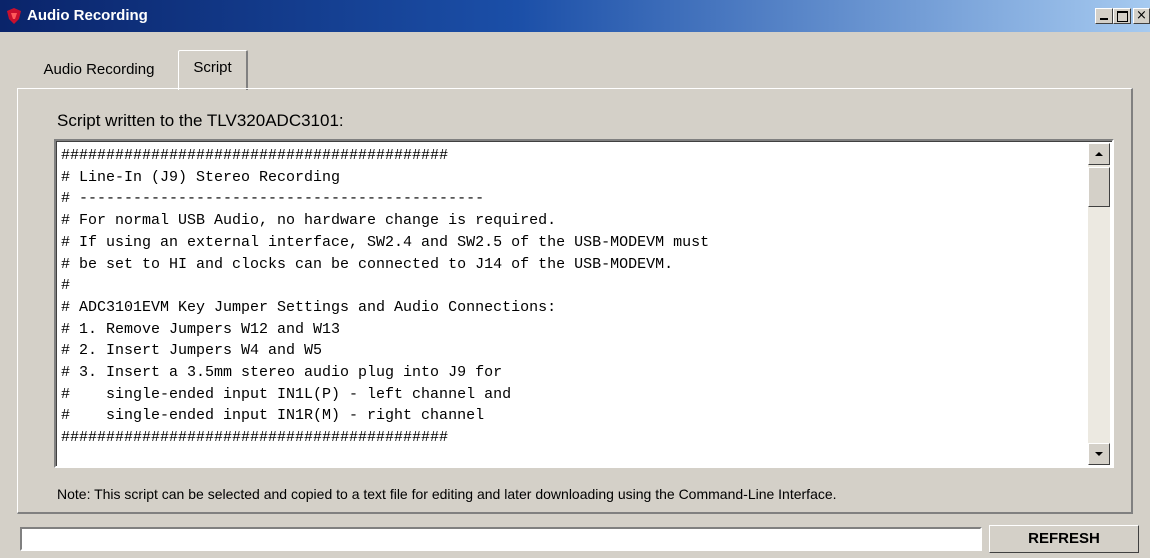 The width and height of the screenshot is (1150, 558). I want to click on scroll-up-button, so click(1099, 154).